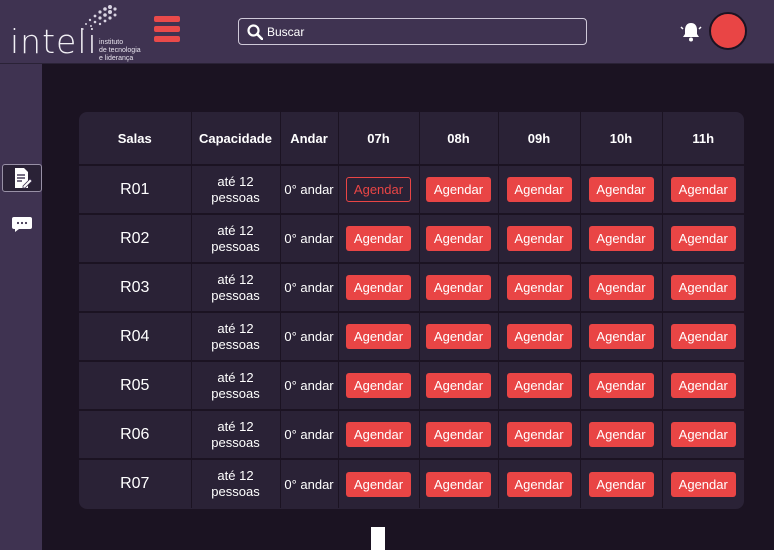 The image size is (774, 550). I want to click on column-header: 08h, so click(459, 138).